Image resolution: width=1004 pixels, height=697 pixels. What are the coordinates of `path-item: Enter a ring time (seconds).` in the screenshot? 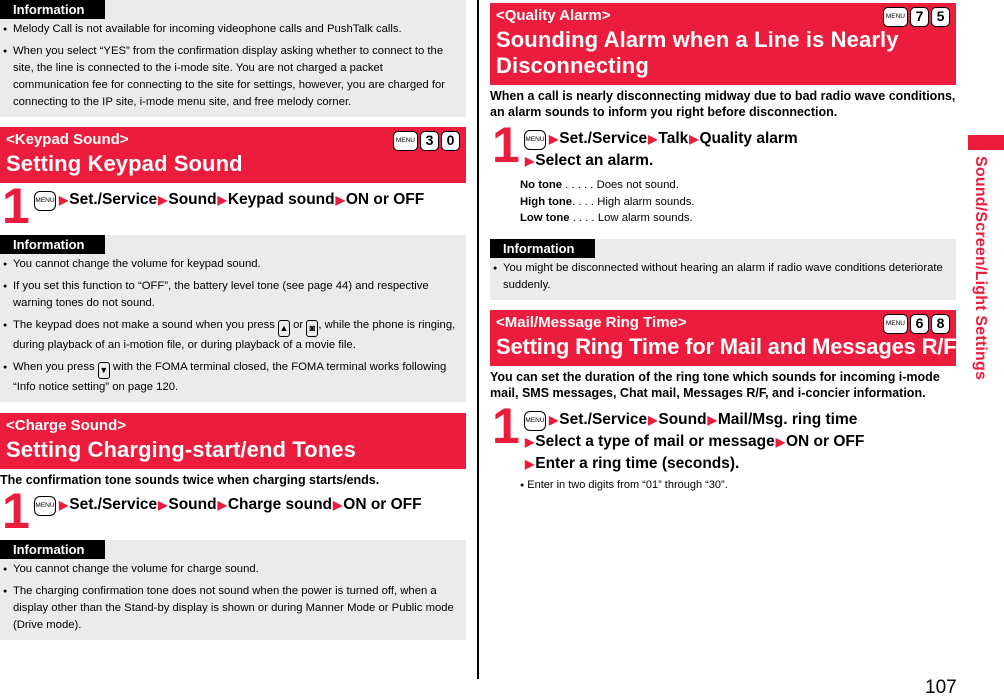 It's located at (637, 463).